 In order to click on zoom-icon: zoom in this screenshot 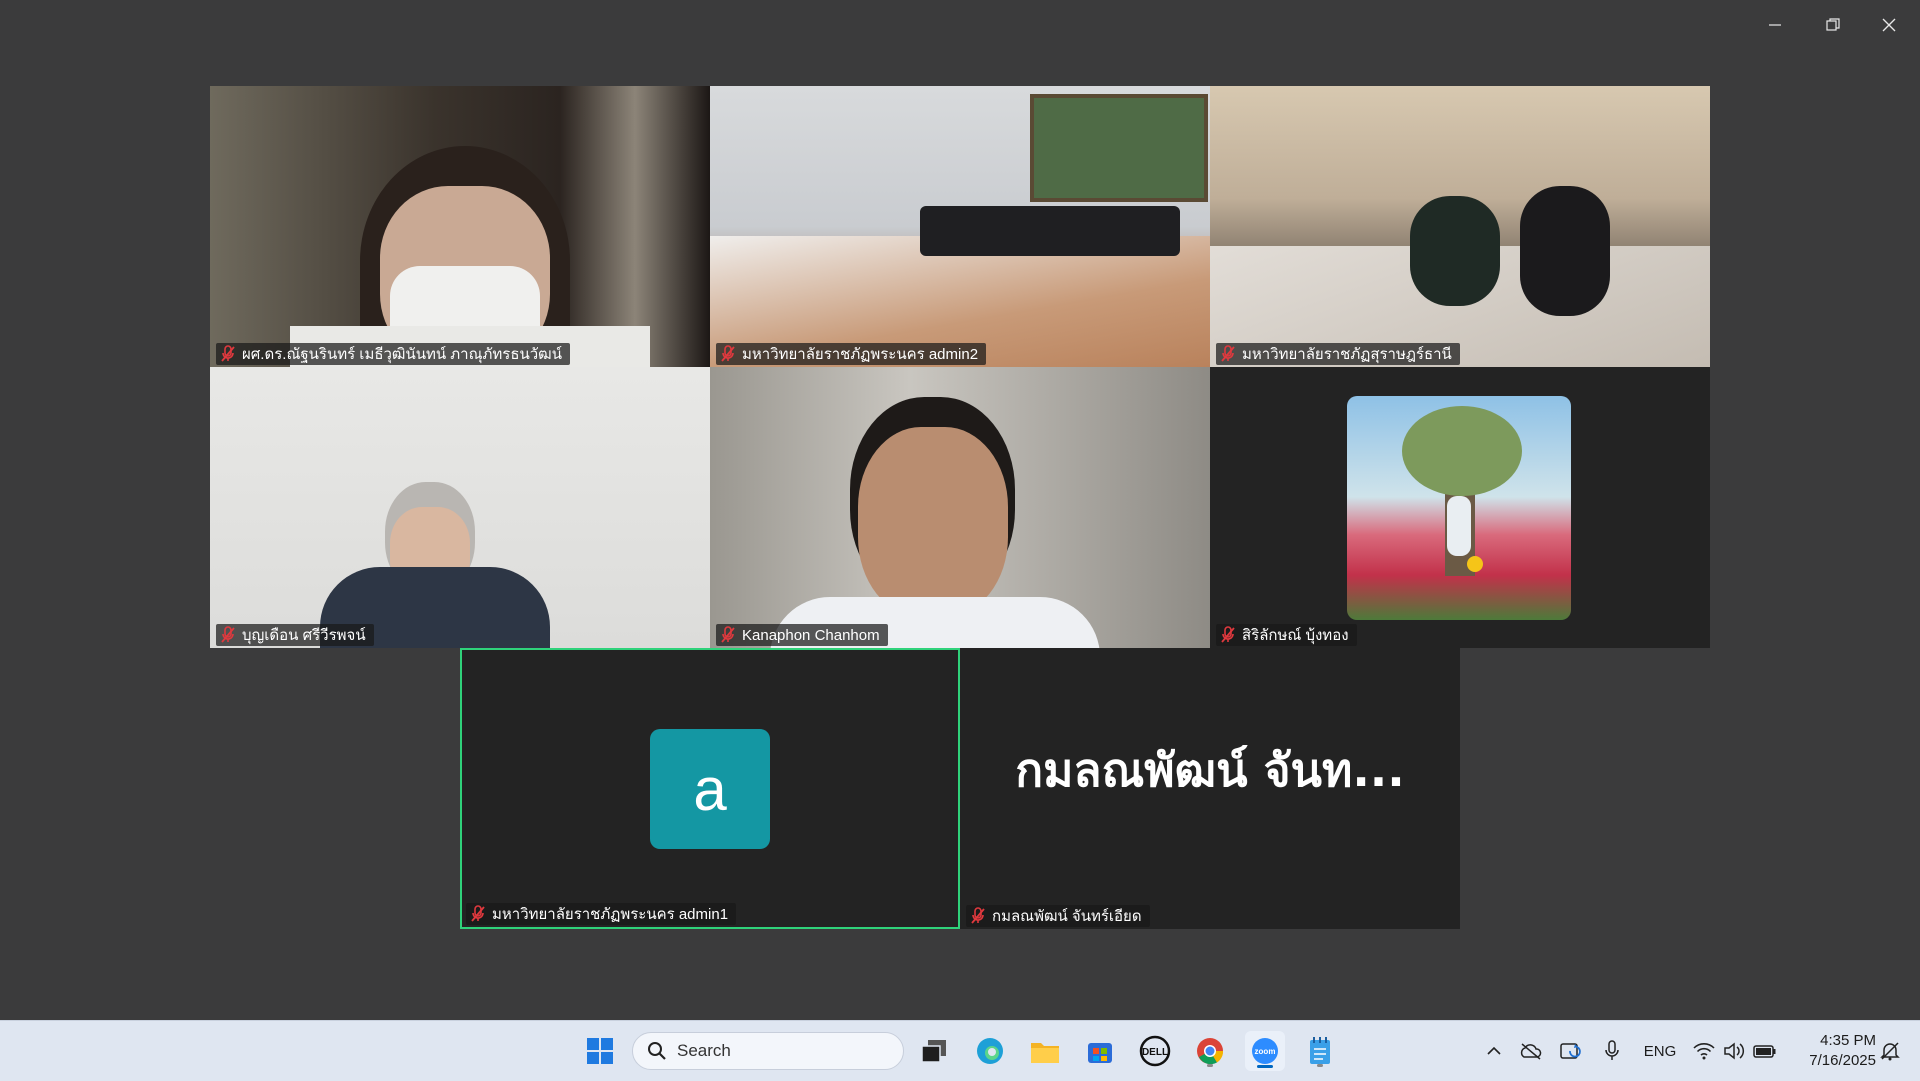, I will do `click(1265, 1051)`.